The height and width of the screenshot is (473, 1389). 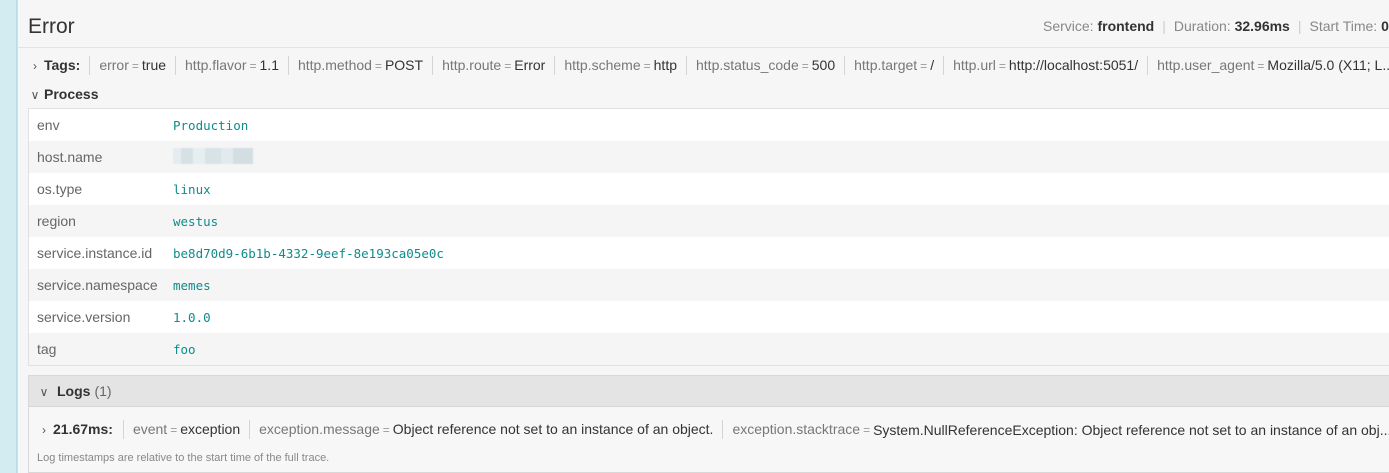 I want to click on meta-start-time-label: Start Time:, so click(x=1343, y=26).